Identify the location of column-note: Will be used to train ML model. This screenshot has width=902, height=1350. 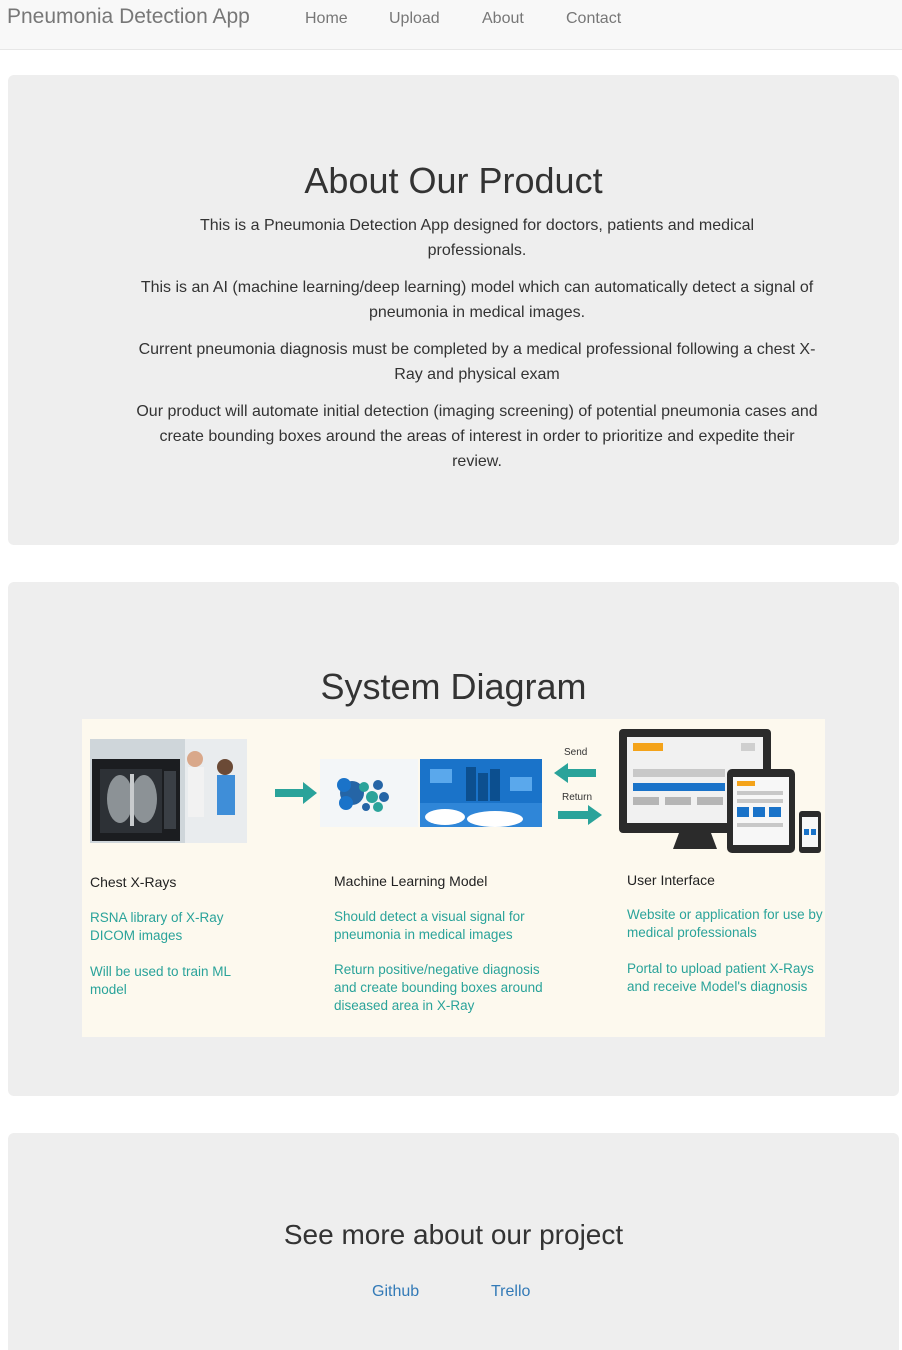
(160, 980).